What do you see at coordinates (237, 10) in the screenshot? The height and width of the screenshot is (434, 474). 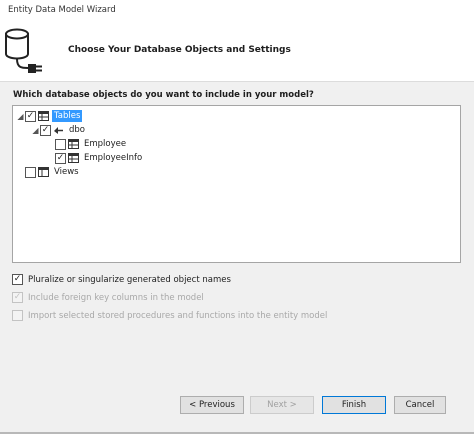 I see `title-bar: Entity Data Model Wizard` at bounding box center [237, 10].